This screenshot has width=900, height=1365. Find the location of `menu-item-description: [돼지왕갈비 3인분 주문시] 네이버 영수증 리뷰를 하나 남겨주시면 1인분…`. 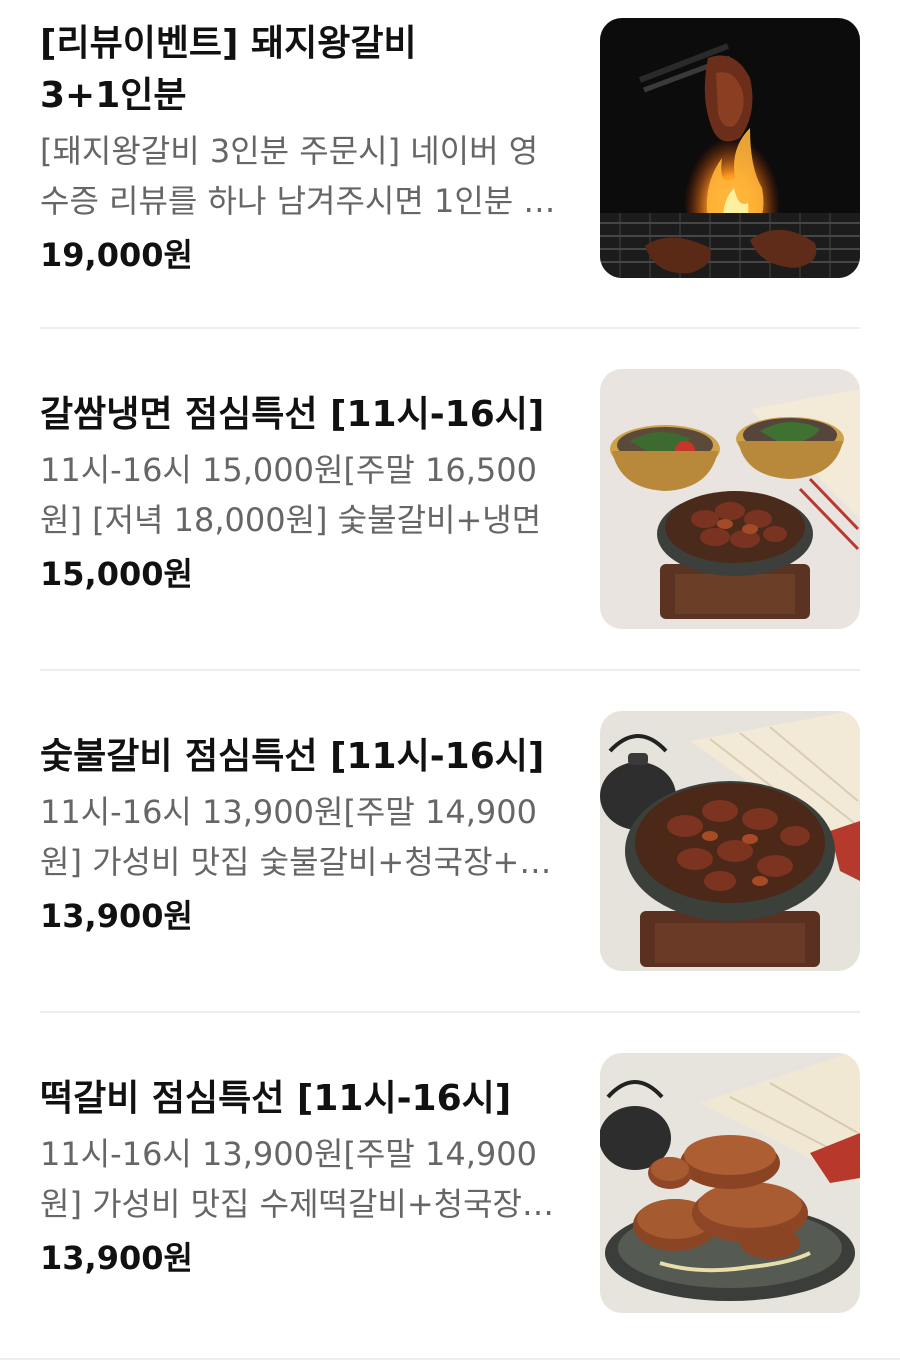

menu-item-description: [돼지왕갈비 3인분 주문시] 네이버 영수증 리뷰를 하나 남겨주시면 1인분… is located at coordinates (296, 176).